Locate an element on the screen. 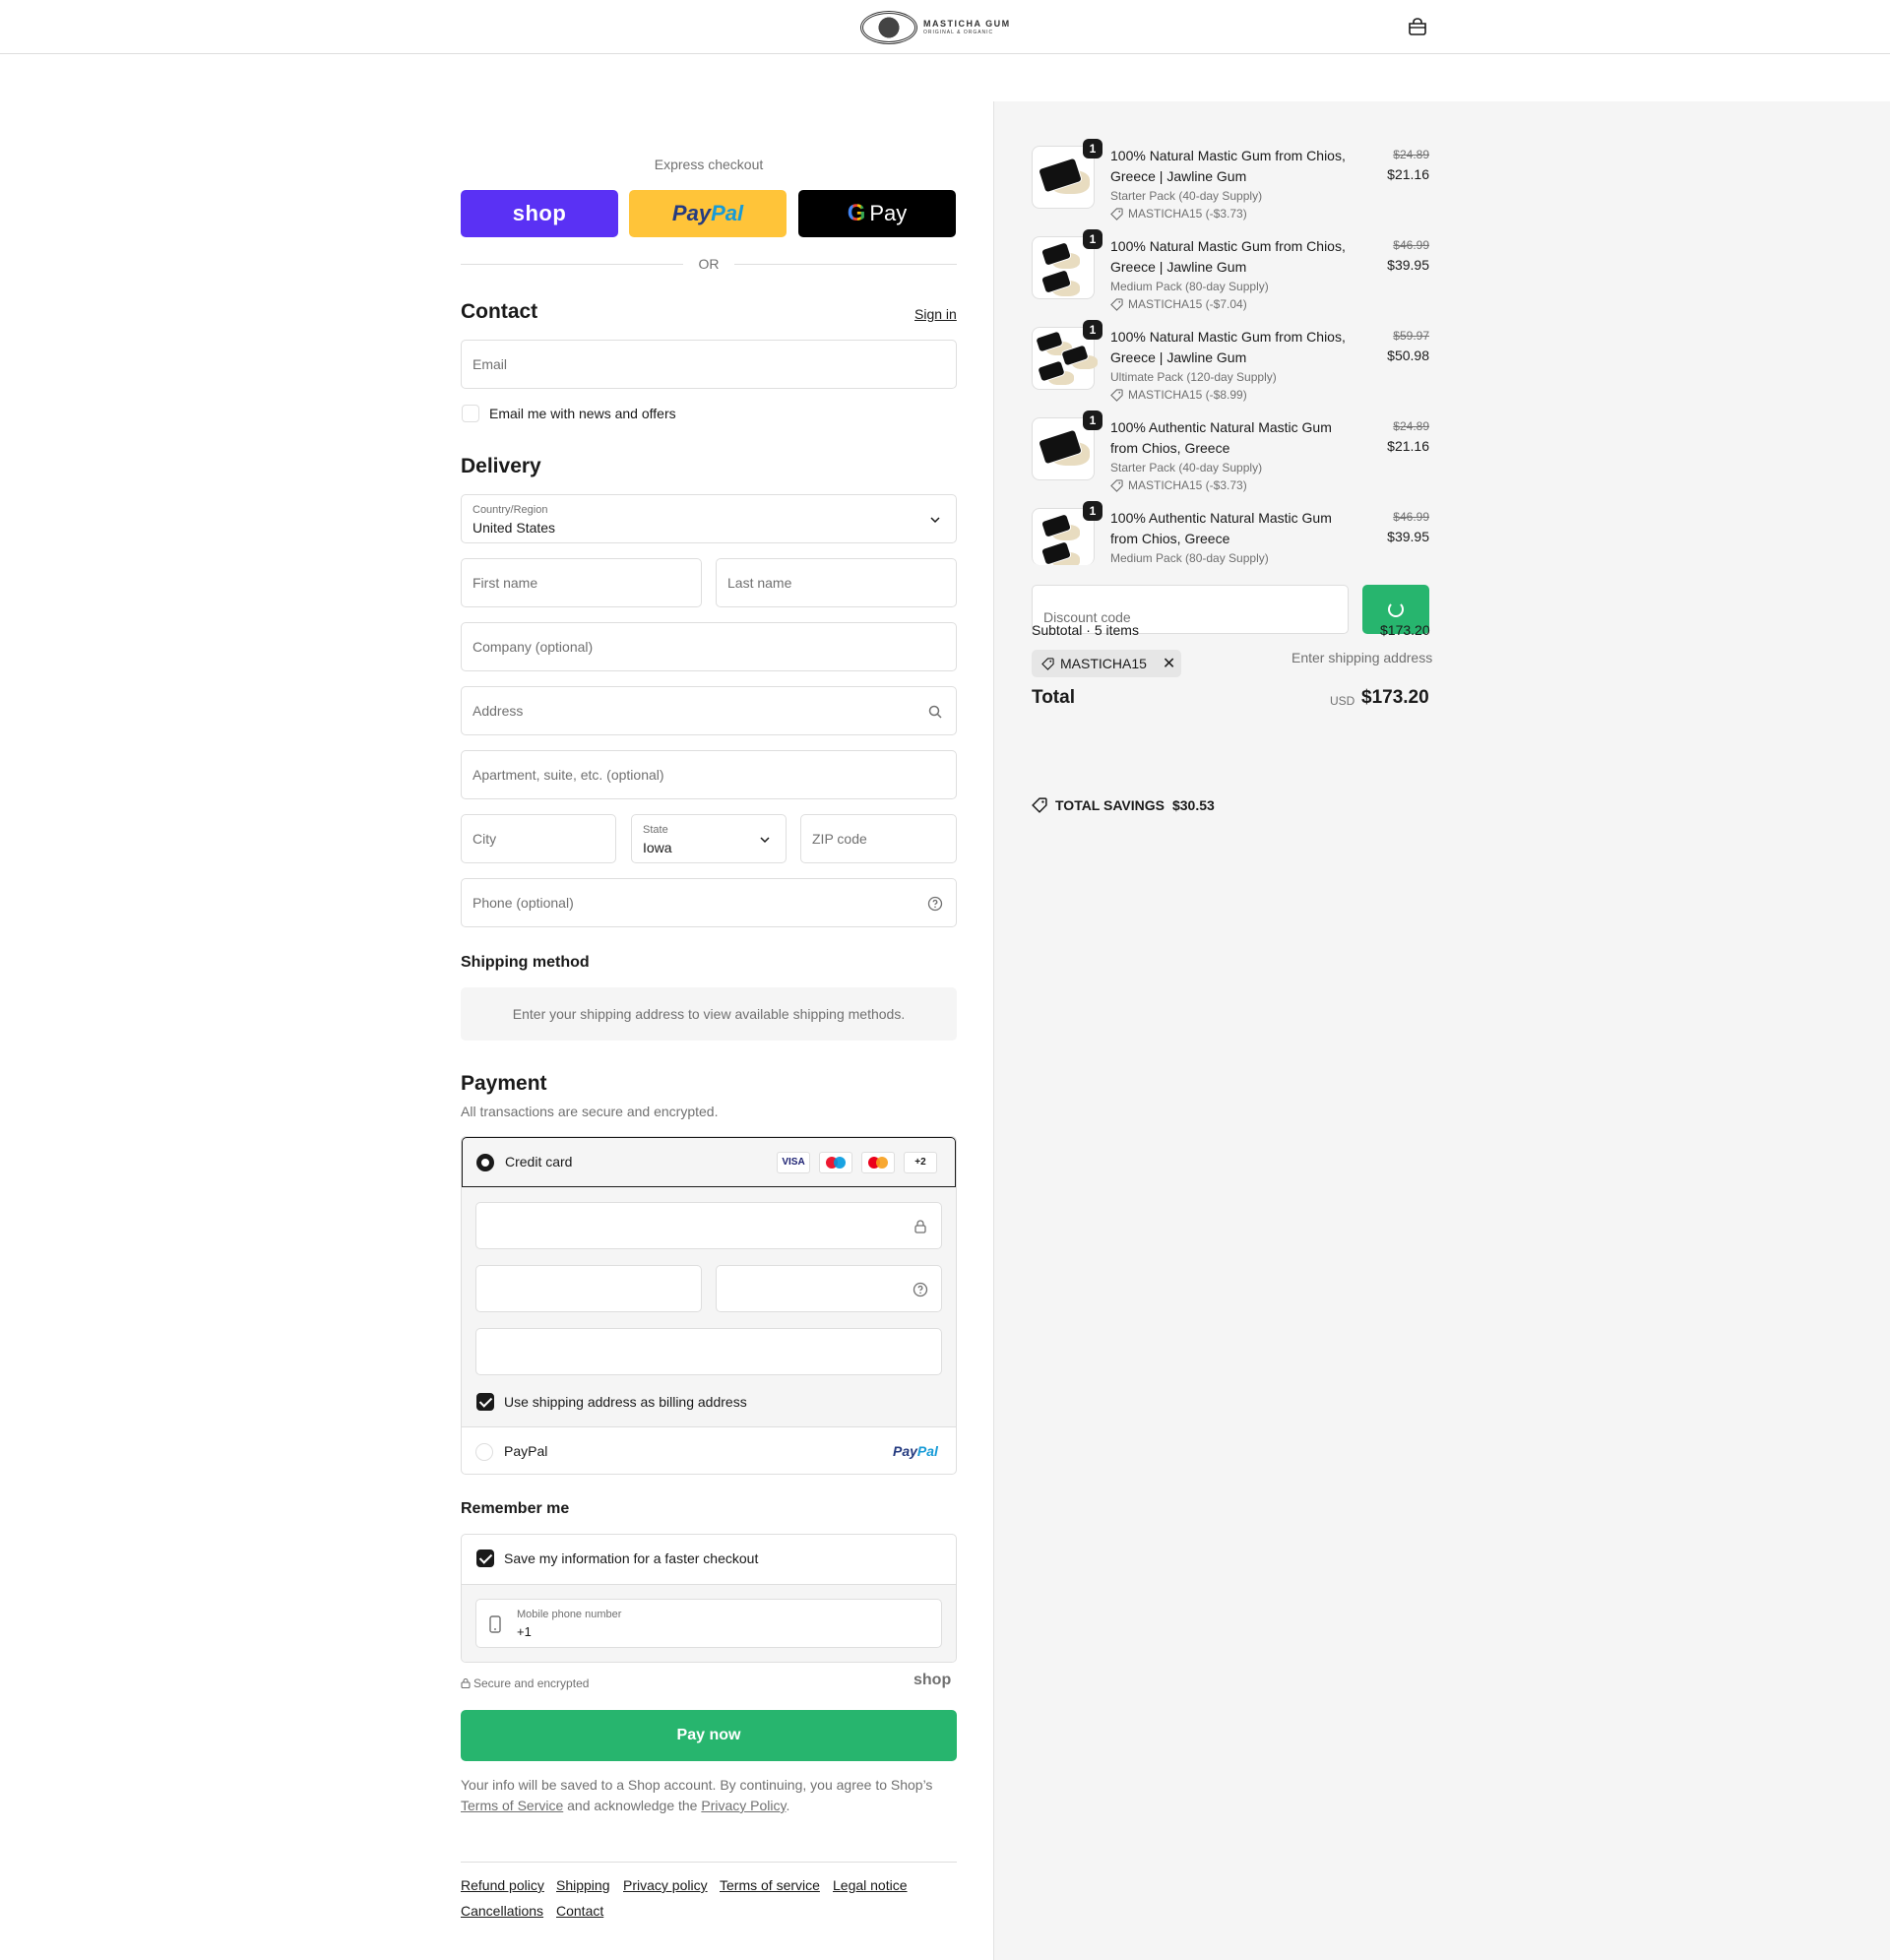 The image size is (1890, 1960). remove-discount-icon: ✕ is located at coordinates (1169, 663).